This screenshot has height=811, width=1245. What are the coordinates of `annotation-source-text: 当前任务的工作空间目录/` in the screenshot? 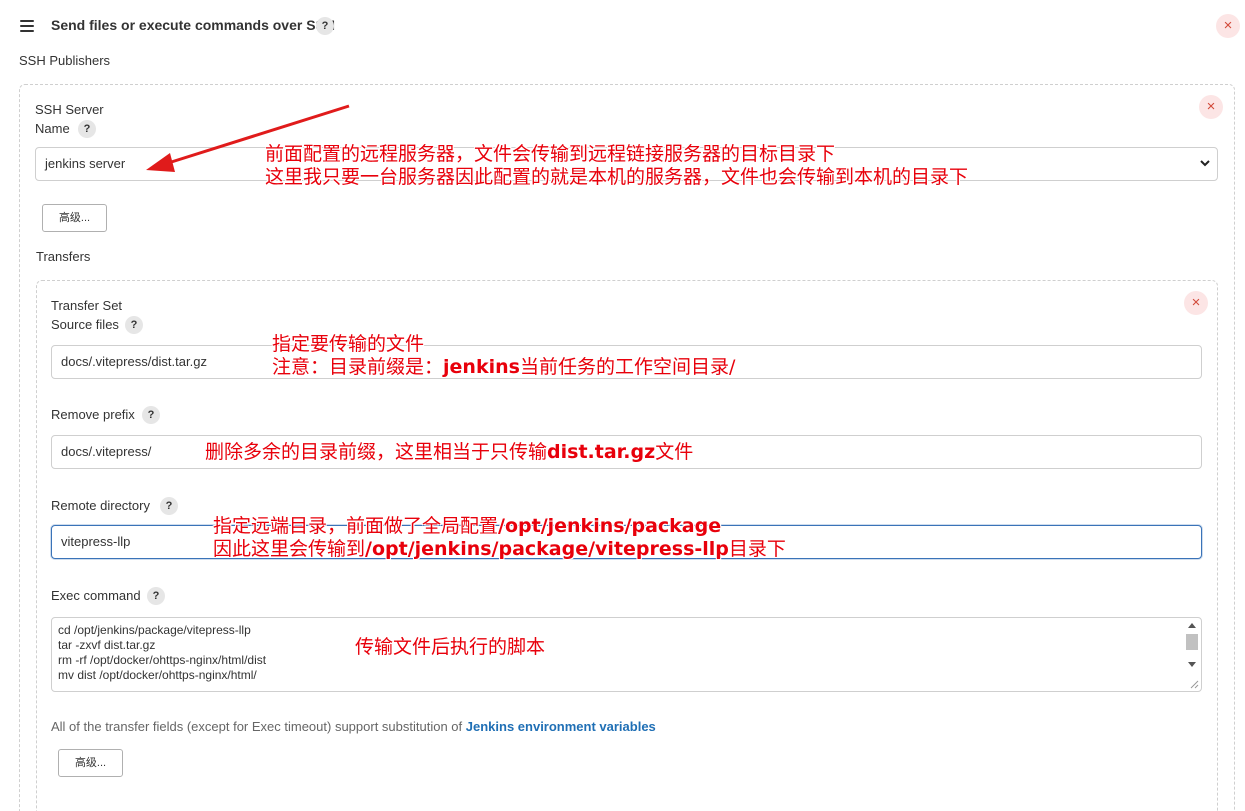 It's located at (627, 367).